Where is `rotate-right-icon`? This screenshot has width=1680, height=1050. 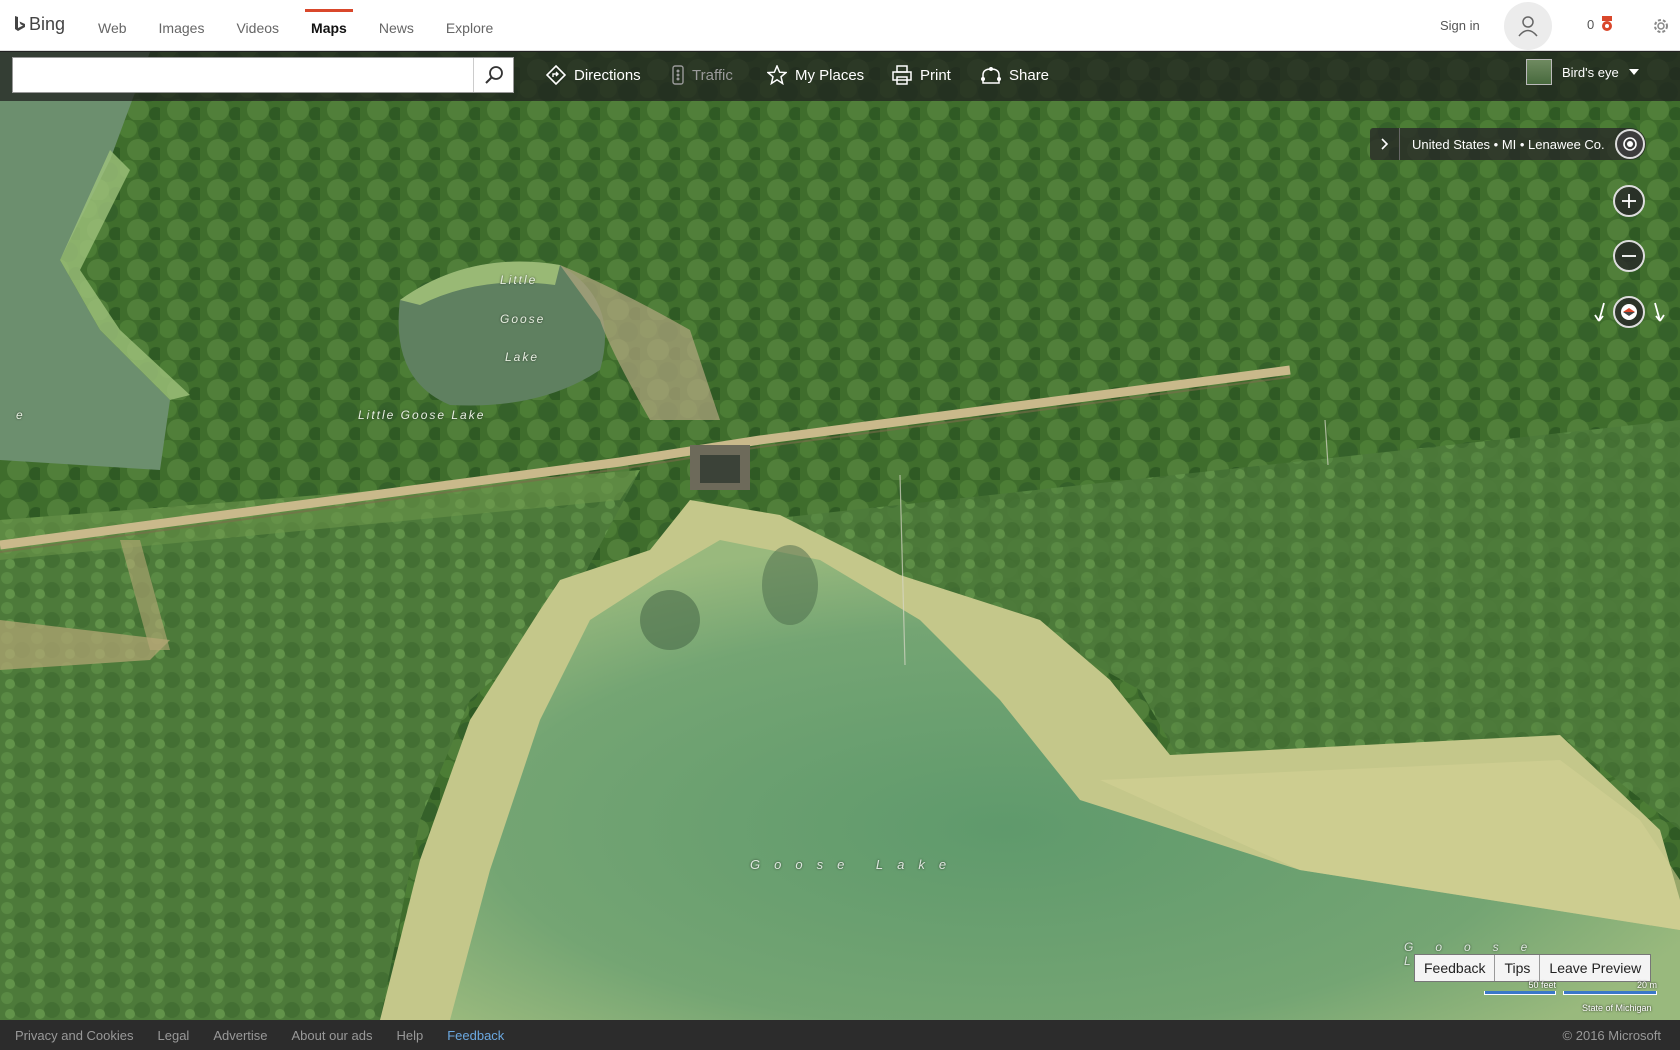 rotate-right-icon is located at coordinates (1660, 313).